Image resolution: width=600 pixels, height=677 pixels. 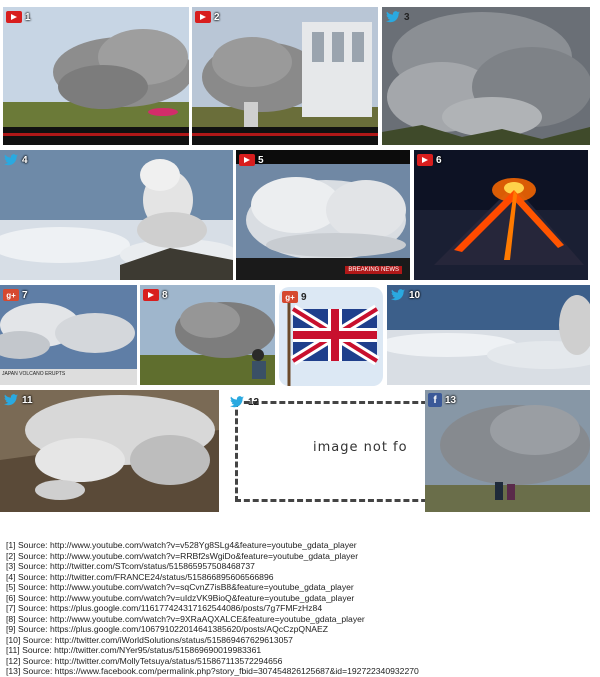 I want to click on media-tile-1: 1, so click(x=96, y=76).